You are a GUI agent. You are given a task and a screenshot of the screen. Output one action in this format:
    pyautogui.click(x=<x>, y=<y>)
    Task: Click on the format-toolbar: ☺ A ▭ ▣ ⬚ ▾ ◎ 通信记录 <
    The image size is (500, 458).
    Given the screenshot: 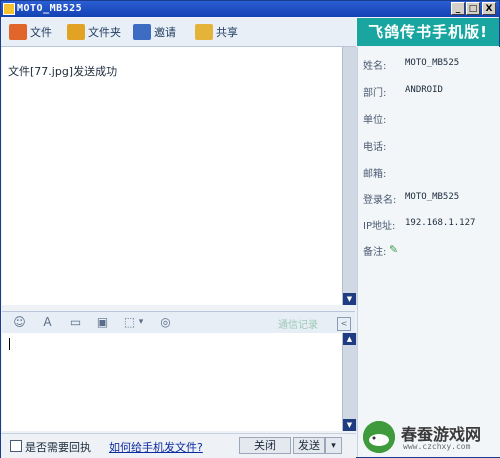 What is the action you would take?
    pyautogui.click(x=178, y=323)
    